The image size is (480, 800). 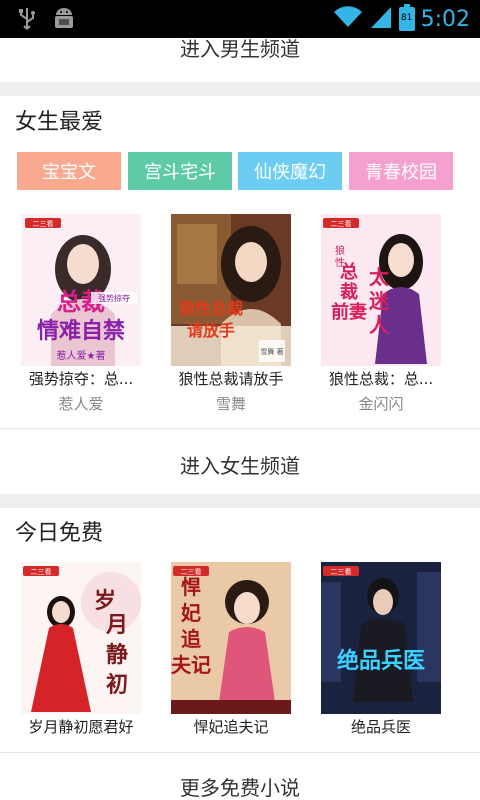 I want to click on svg-text: 请放手, so click(x=211, y=330).